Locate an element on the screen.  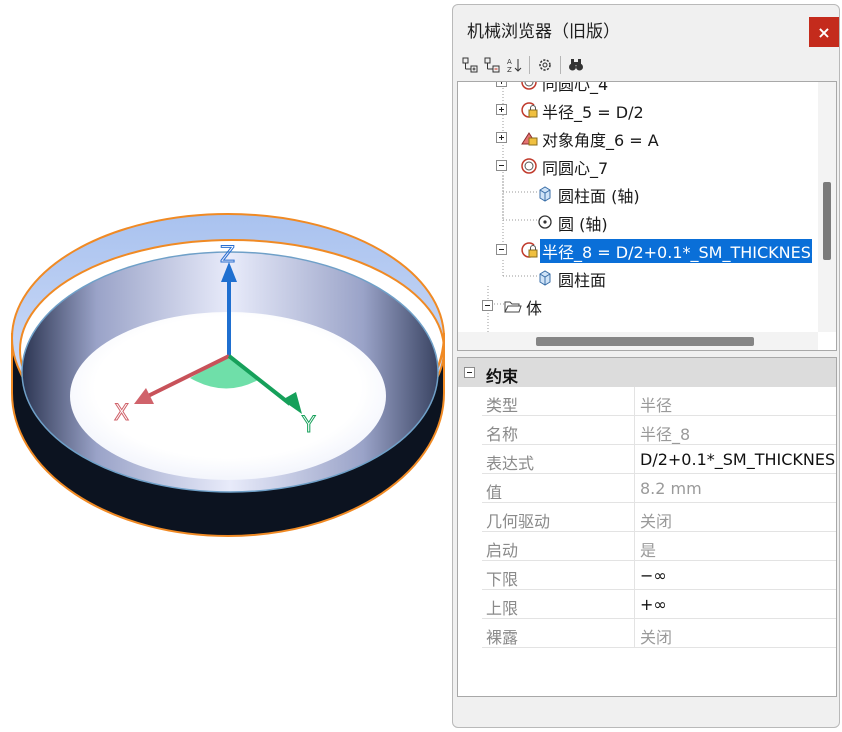
property-row: 值 8.2 mm is located at coordinates (659, 488).